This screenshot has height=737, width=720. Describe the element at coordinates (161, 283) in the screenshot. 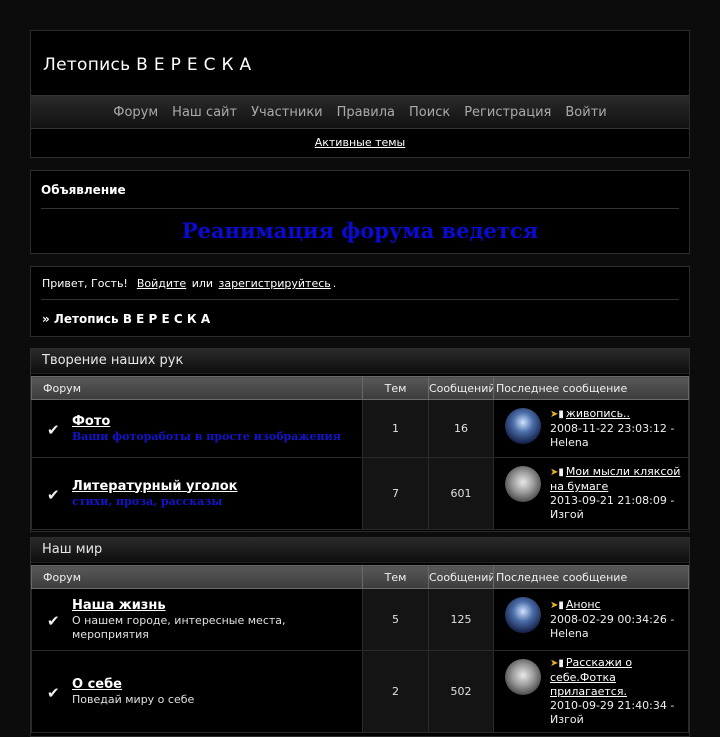

I see `login-link: Войдите` at that location.